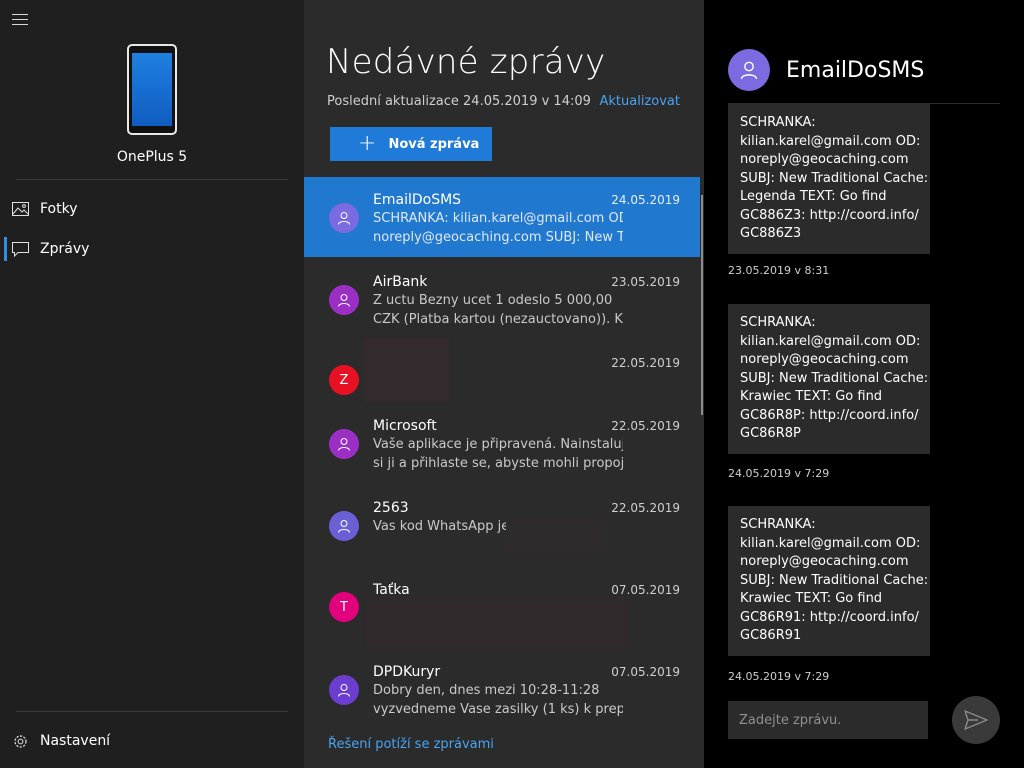 The image size is (1024, 768). Describe the element at coordinates (411, 744) in the screenshot. I see `troubleshoot-link: Řešení potíží se zprávami` at that location.